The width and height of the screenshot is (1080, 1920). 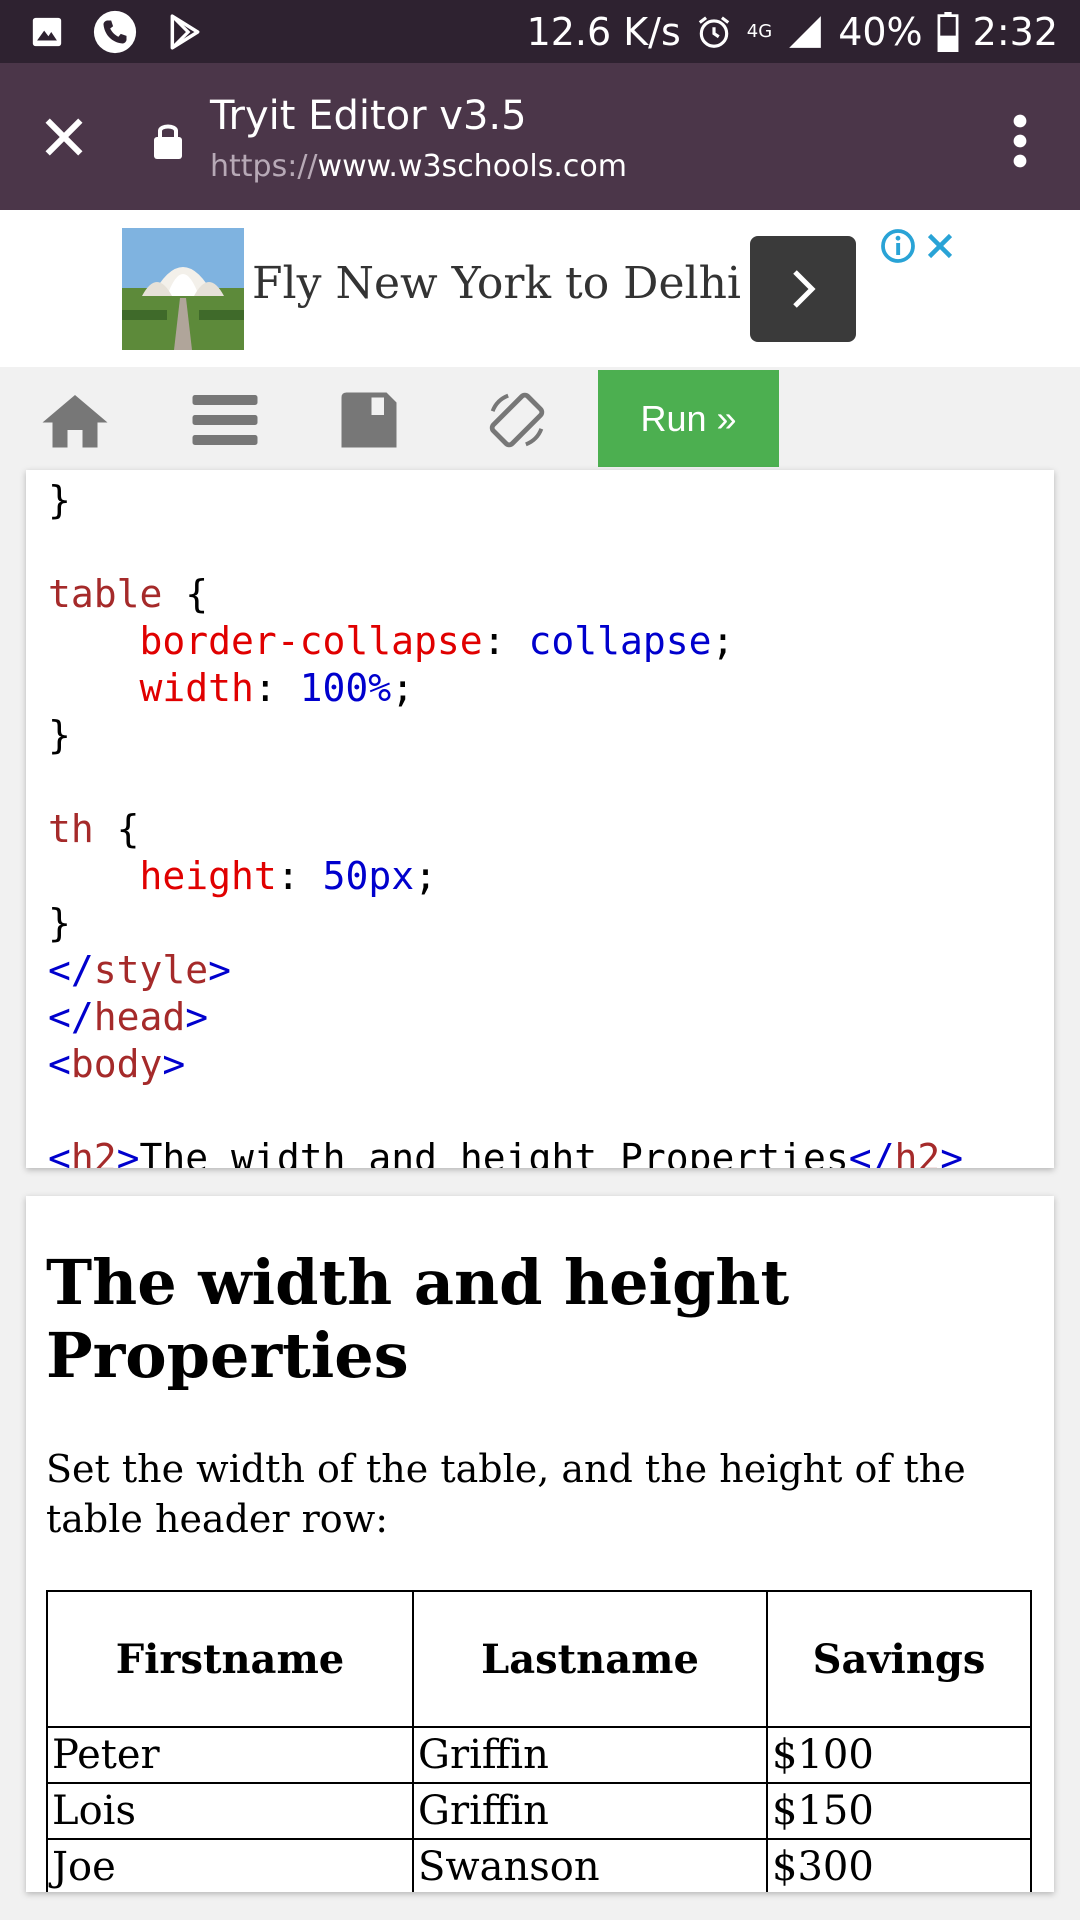 What do you see at coordinates (264, 166) in the screenshot?
I see `url-scheme: https://` at bounding box center [264, 166].